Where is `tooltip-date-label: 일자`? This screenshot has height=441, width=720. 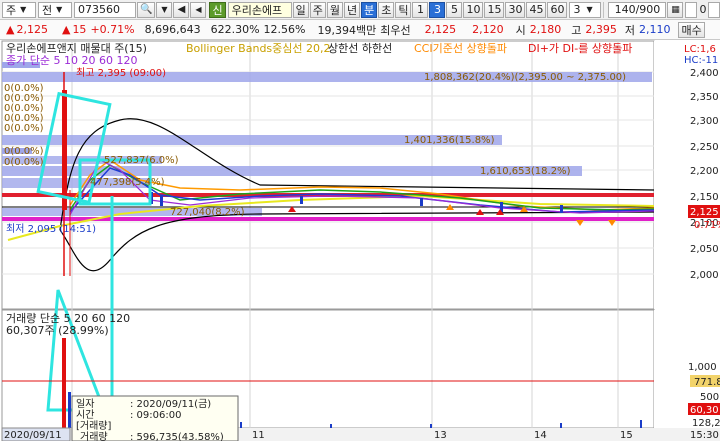
tooltip-date-label: 일자 is located at coordinates (85, 404).